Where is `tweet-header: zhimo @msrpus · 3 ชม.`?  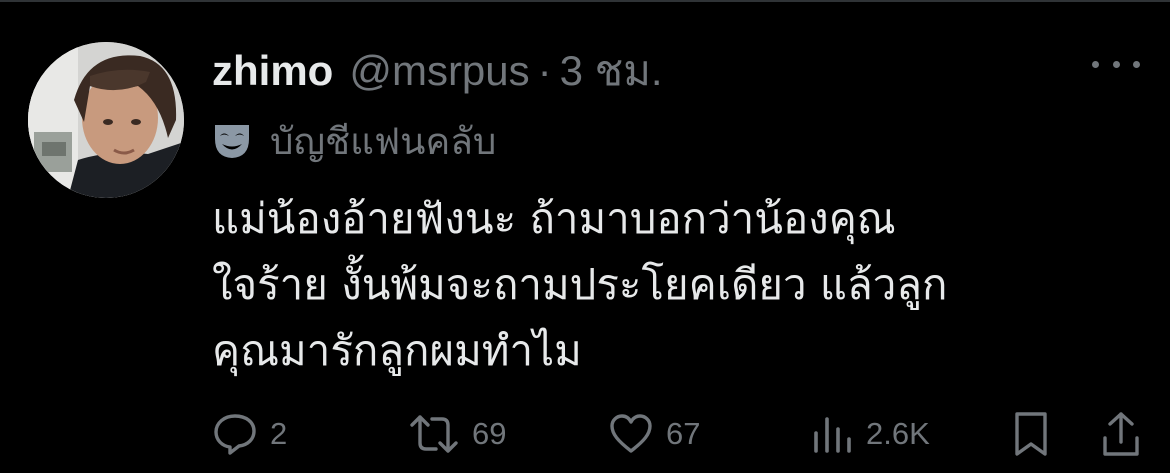
tweet-header: zhimo @msrpus · 3 ชม. is located at coordinates (437, 71).